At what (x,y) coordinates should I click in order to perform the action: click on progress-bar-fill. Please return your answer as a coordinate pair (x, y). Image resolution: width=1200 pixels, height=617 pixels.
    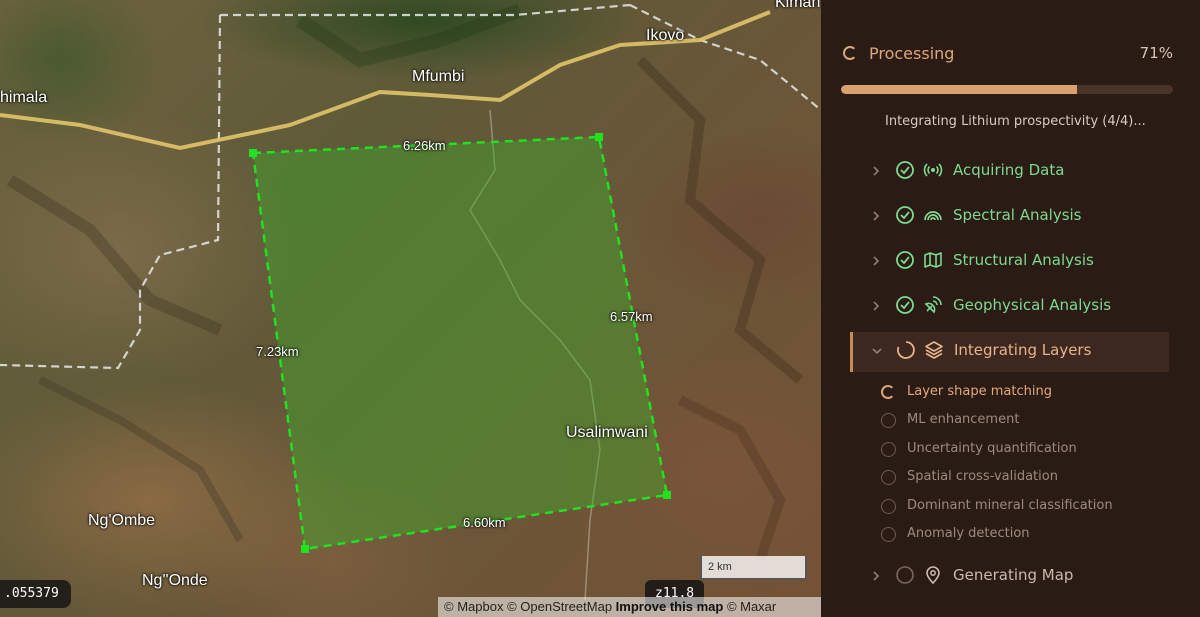
    Looking at the image, I should click on (959, 89).